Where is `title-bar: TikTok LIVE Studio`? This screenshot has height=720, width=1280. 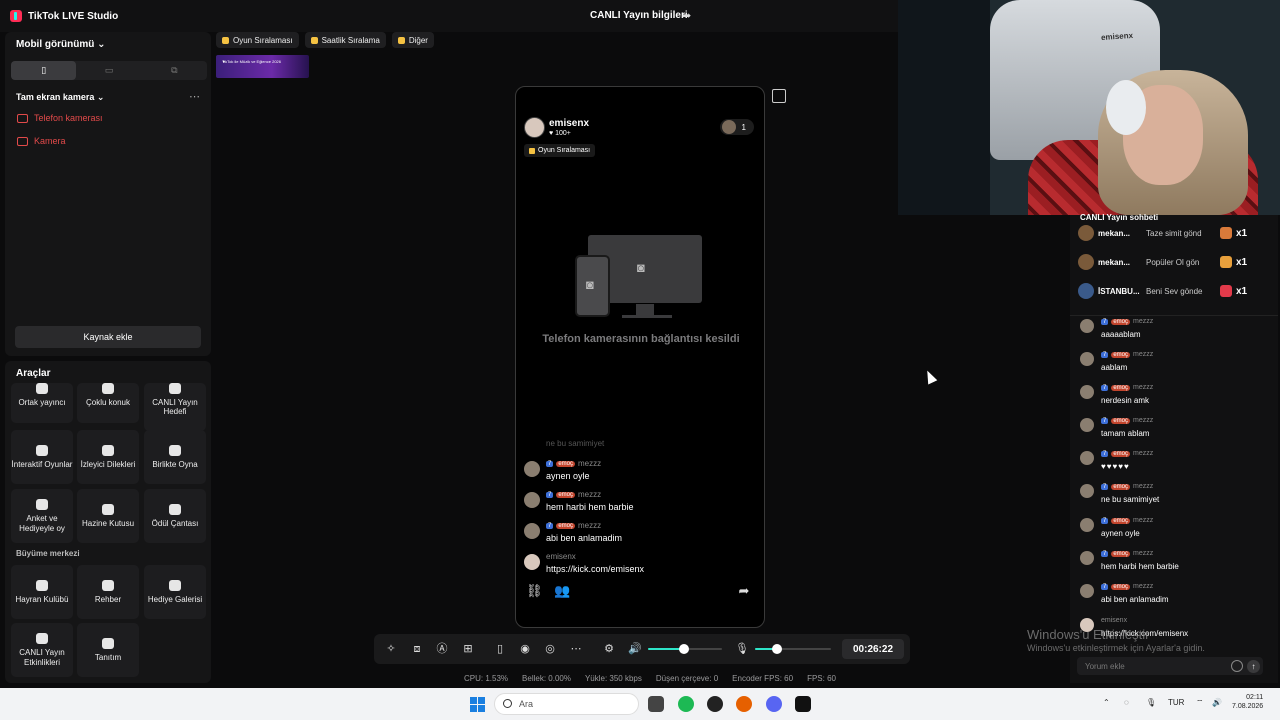
title-bar: TikTok LIVE Studio is located at coordinates (450, 16).